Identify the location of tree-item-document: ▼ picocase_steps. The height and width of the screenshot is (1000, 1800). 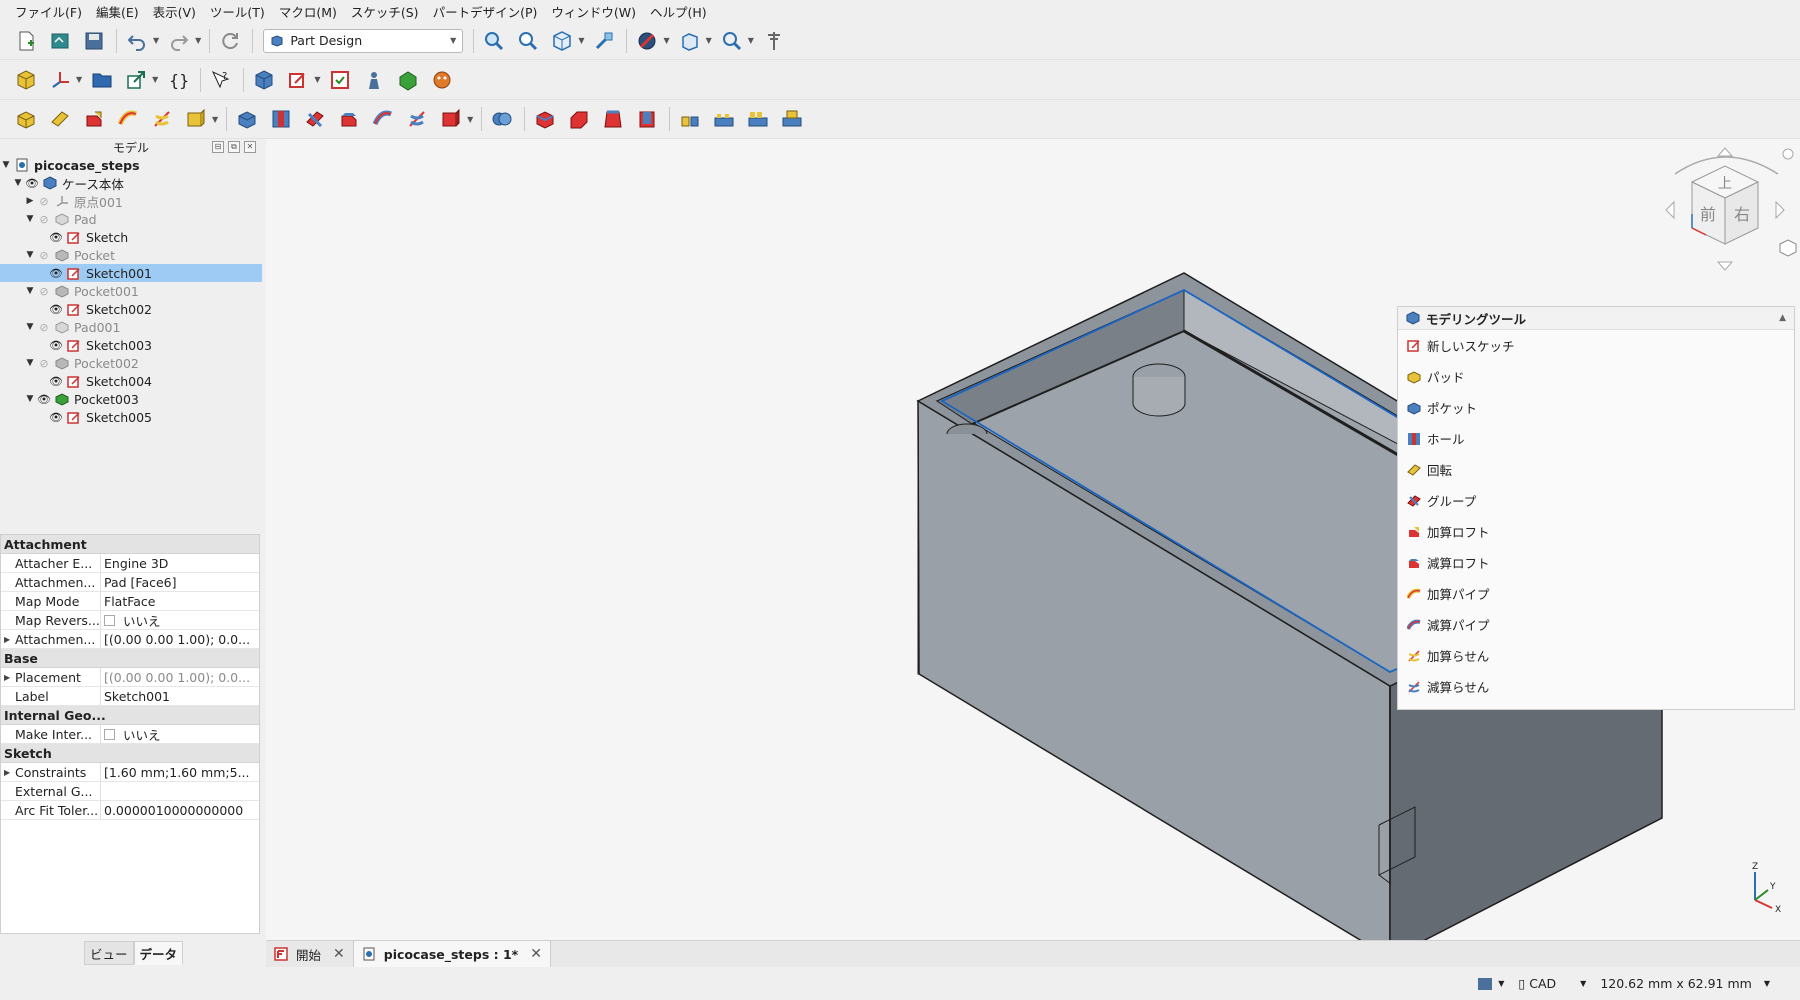
(131, 165).